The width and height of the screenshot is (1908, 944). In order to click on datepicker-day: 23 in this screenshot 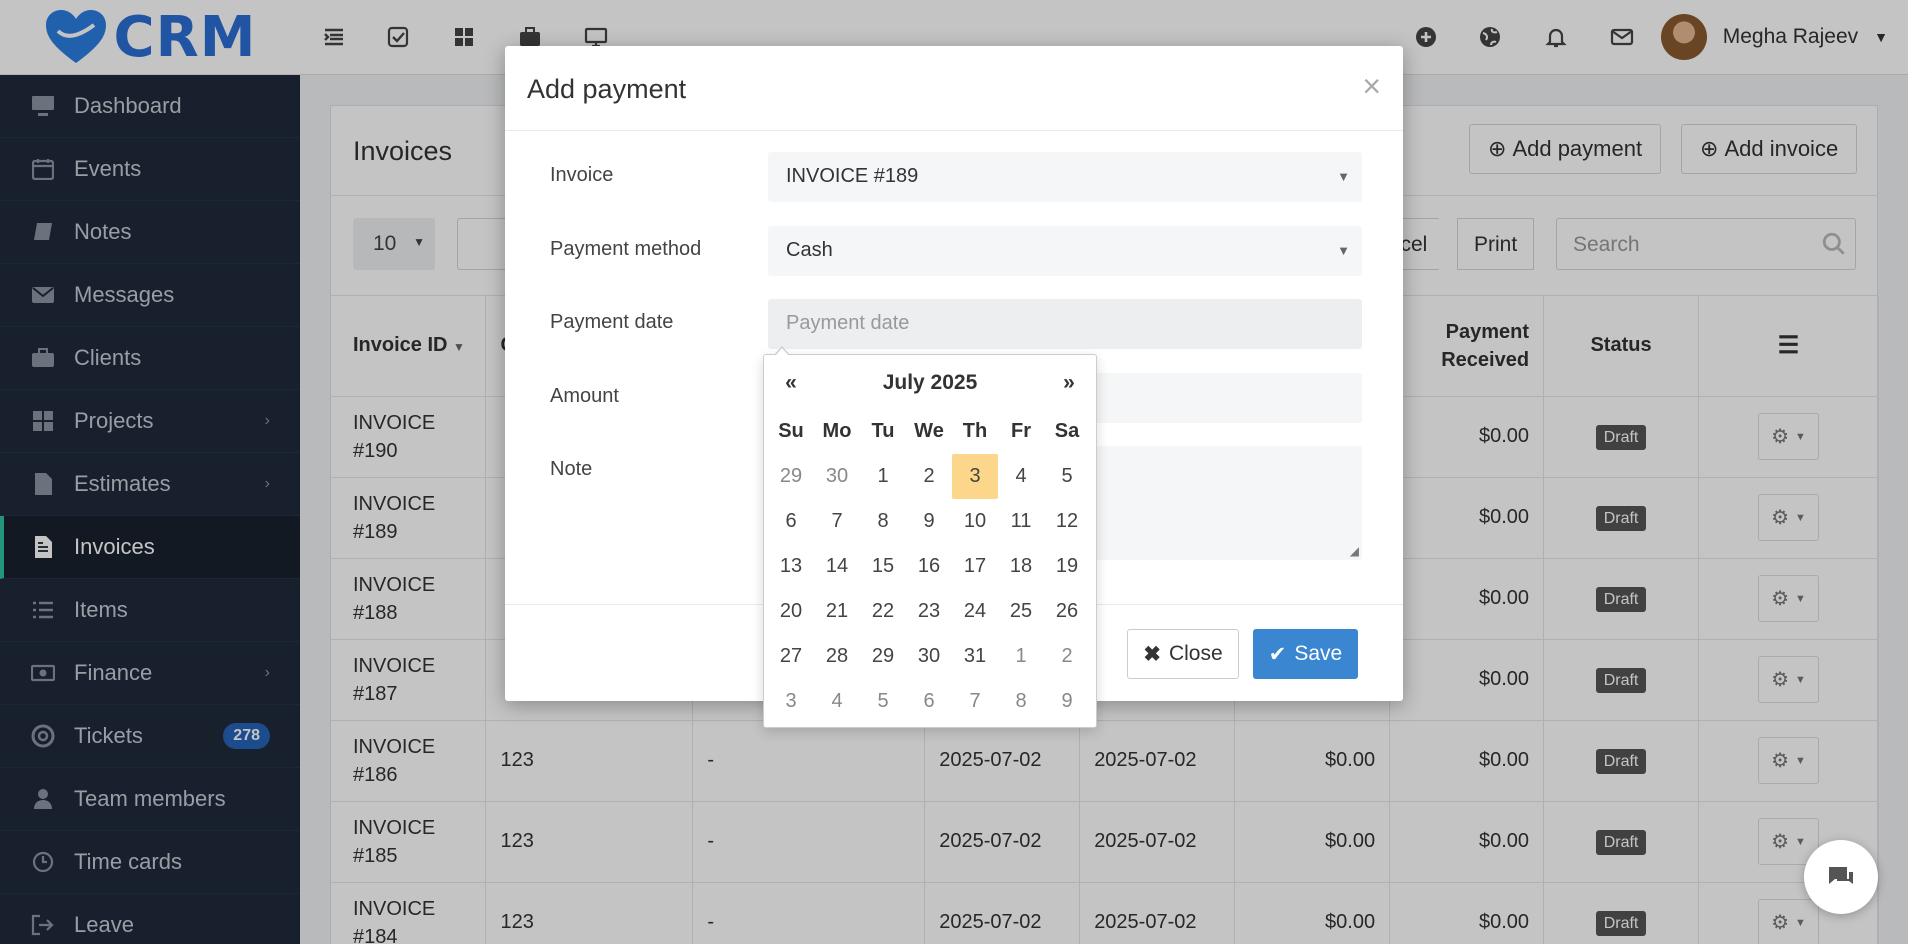, I will do `click(929, 611)`.